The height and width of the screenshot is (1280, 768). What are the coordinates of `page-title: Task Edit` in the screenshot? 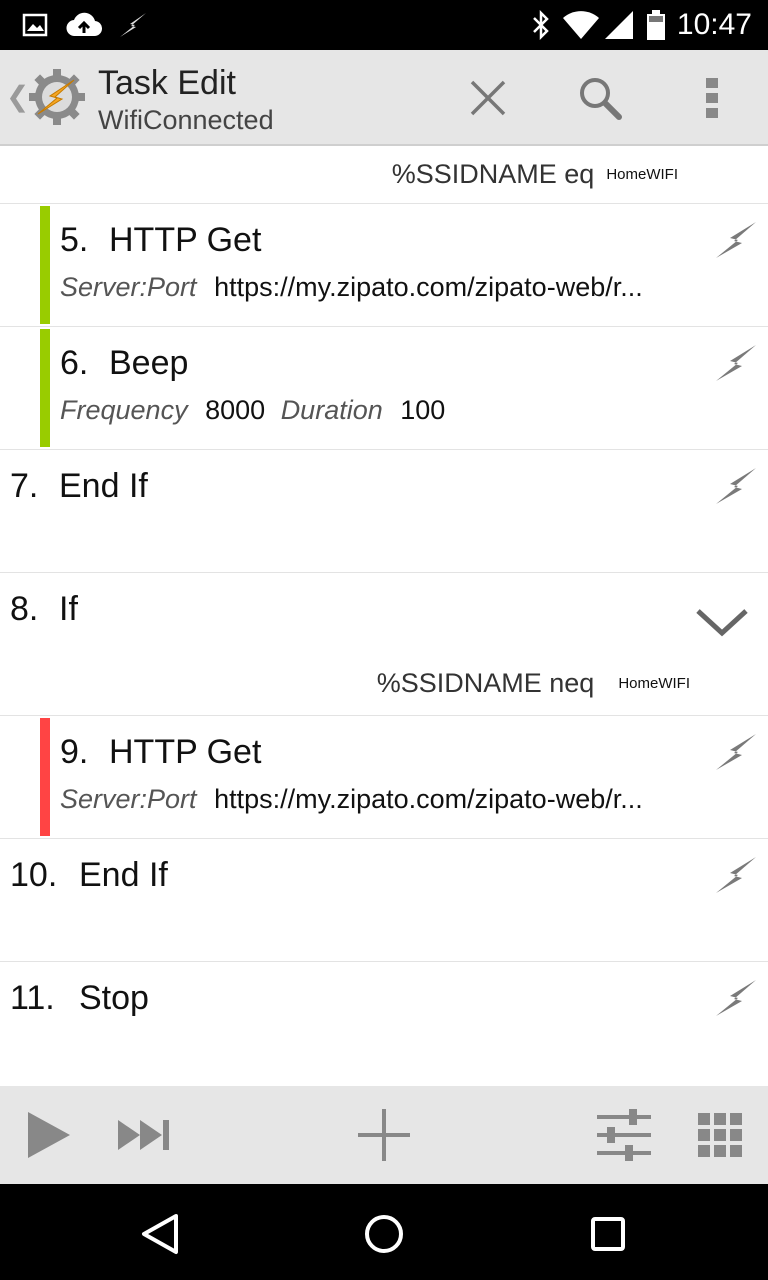 It's located at (167, 83).